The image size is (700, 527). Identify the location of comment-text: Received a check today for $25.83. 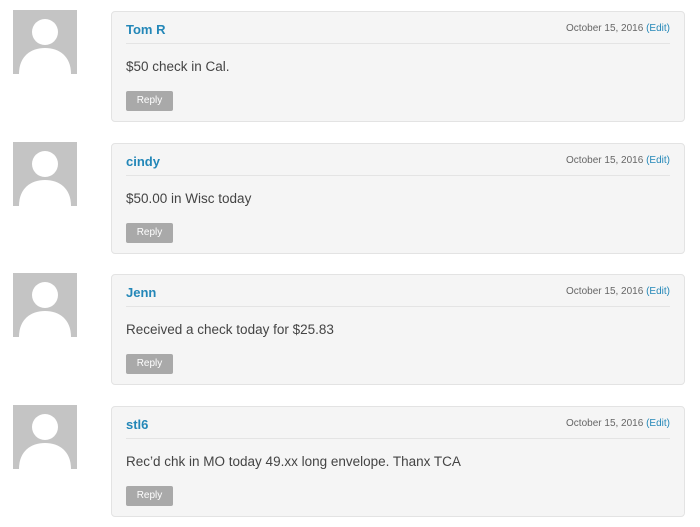
(230, 329).